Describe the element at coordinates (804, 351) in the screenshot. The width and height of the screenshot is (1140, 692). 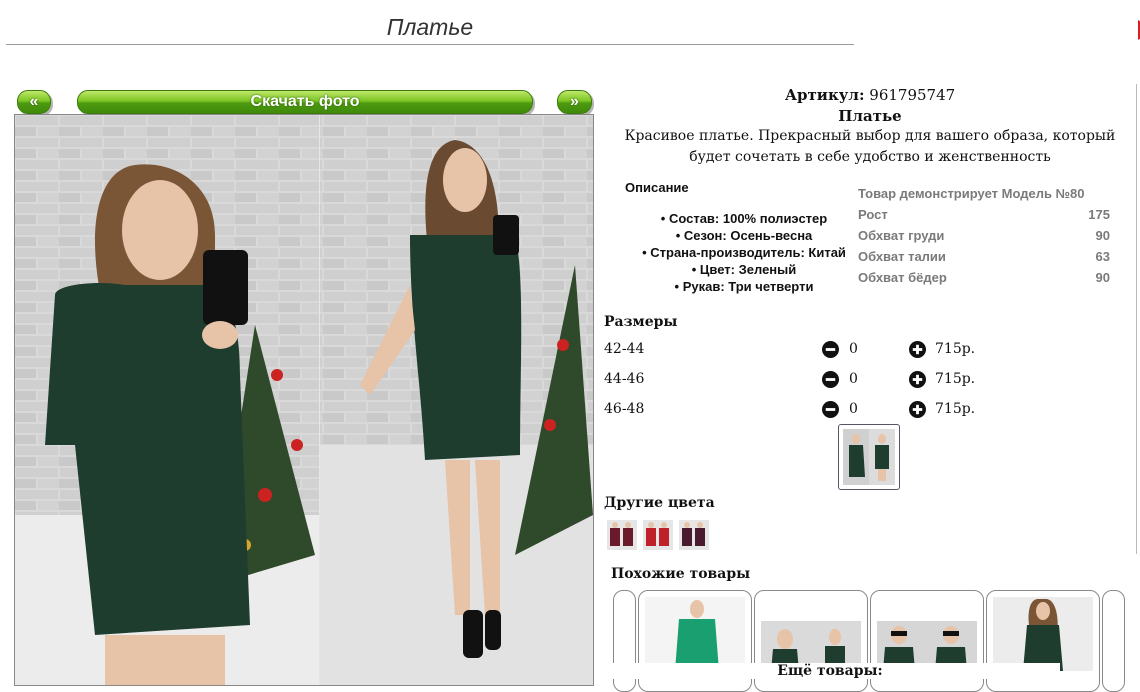
I see `size-row: 42-44 0 715р.` at that location.